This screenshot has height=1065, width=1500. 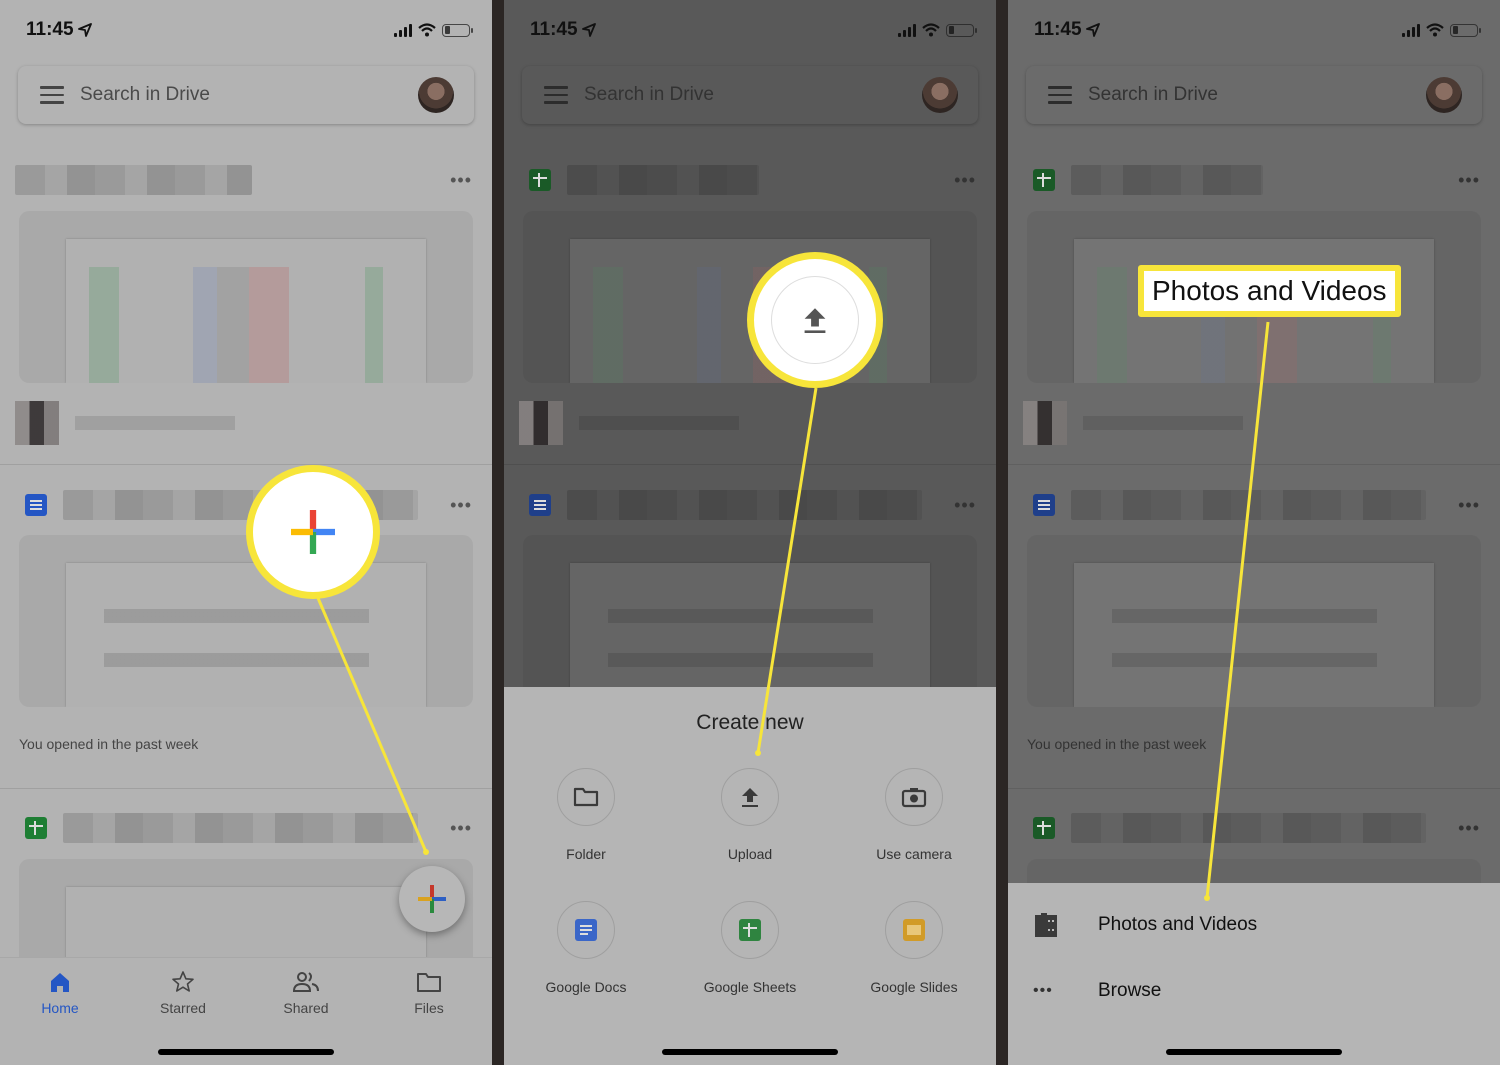 What do you see at coordinates (914, 948) in the screenshot?
I see `create-google-slides-button: Google Slides` at bounding box center [914, 948].